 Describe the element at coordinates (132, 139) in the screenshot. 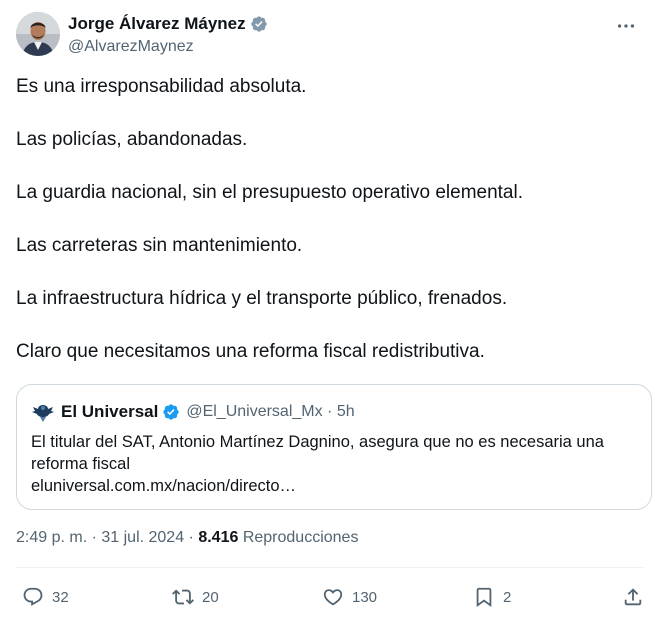

I see `tweet-paragraph: Las policías, abandonadas.` at that location.